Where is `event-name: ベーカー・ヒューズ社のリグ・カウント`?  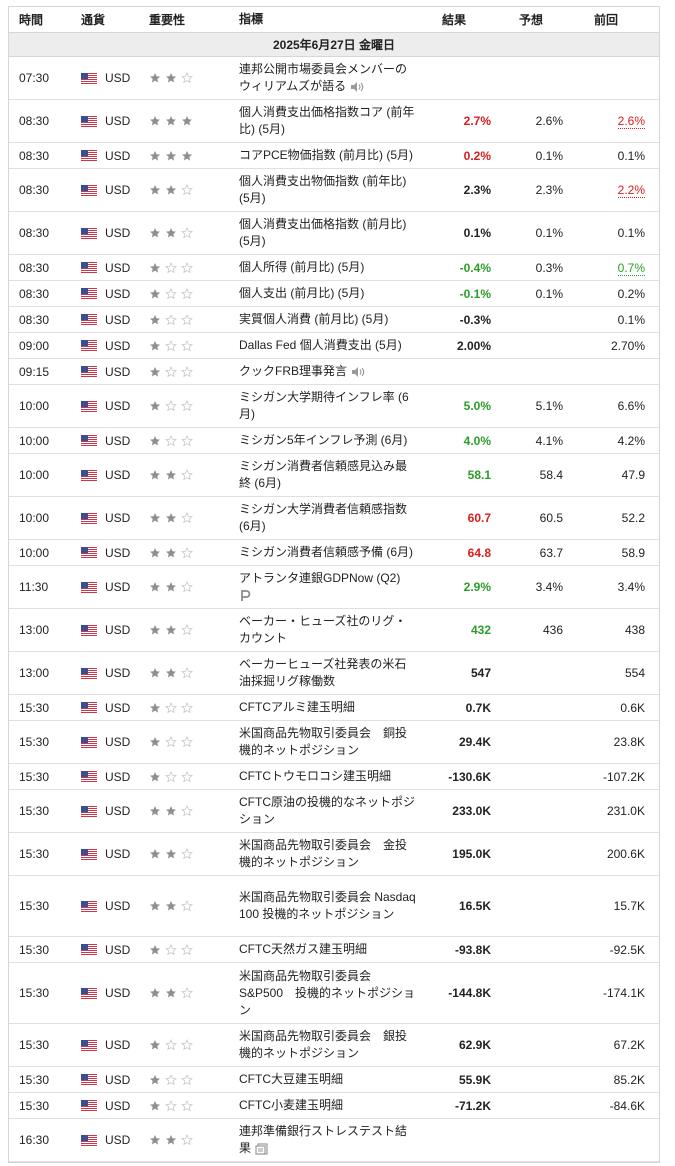 event-name: ベーカー・ヒューズ社のリグ・カウント is located at coordinates (322, 630).